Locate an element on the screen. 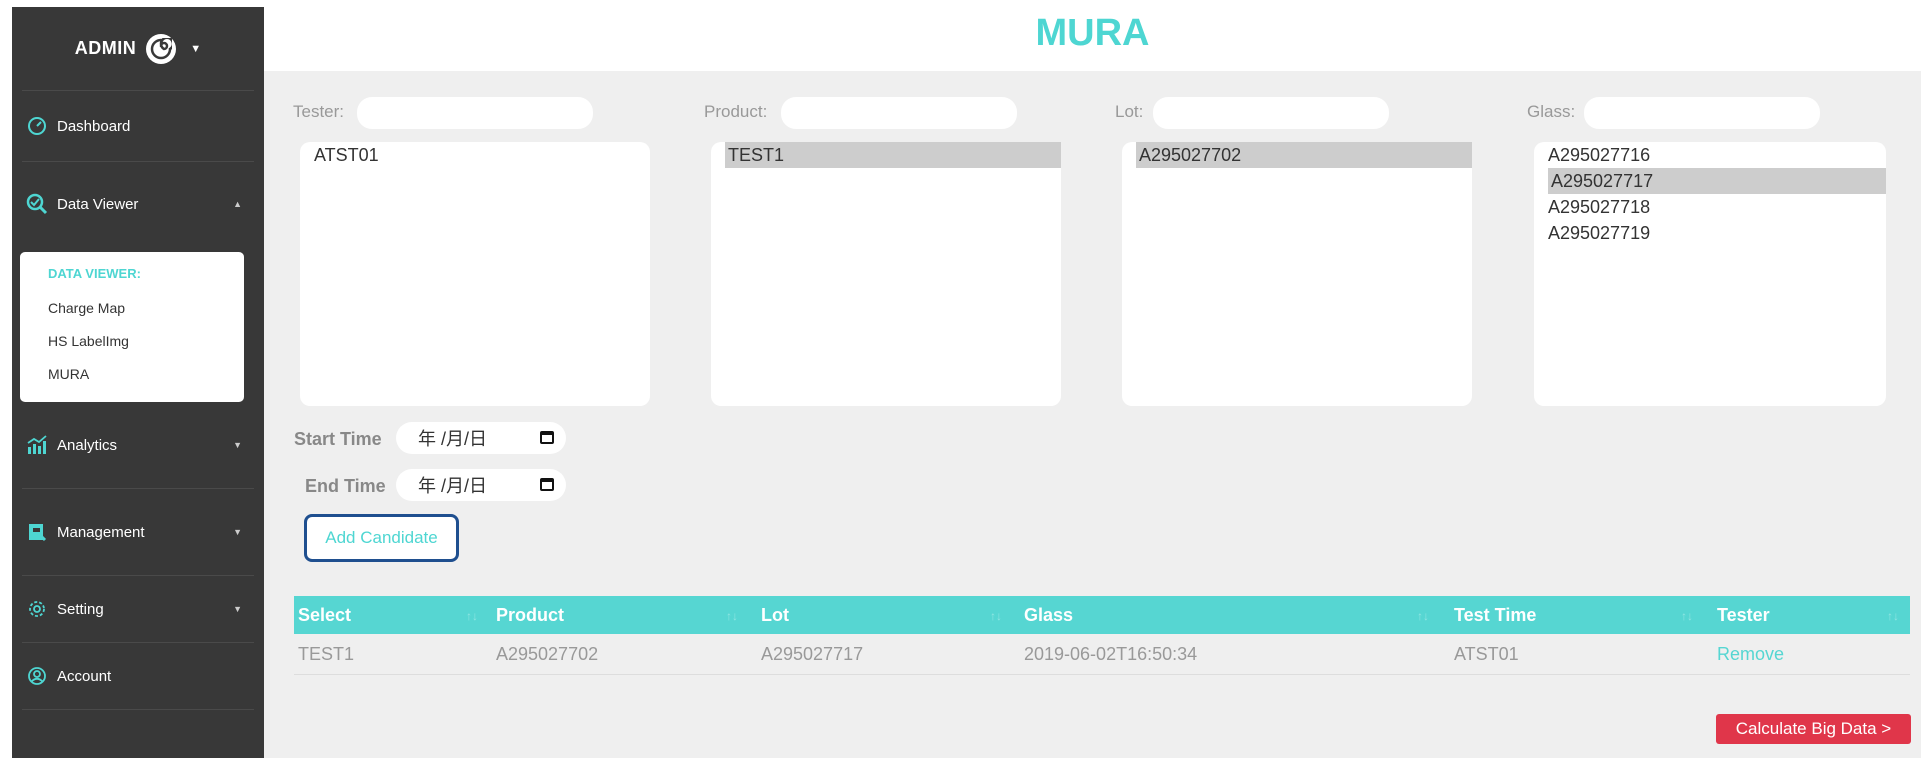  gear-icon is located at coordinates (37, 609).